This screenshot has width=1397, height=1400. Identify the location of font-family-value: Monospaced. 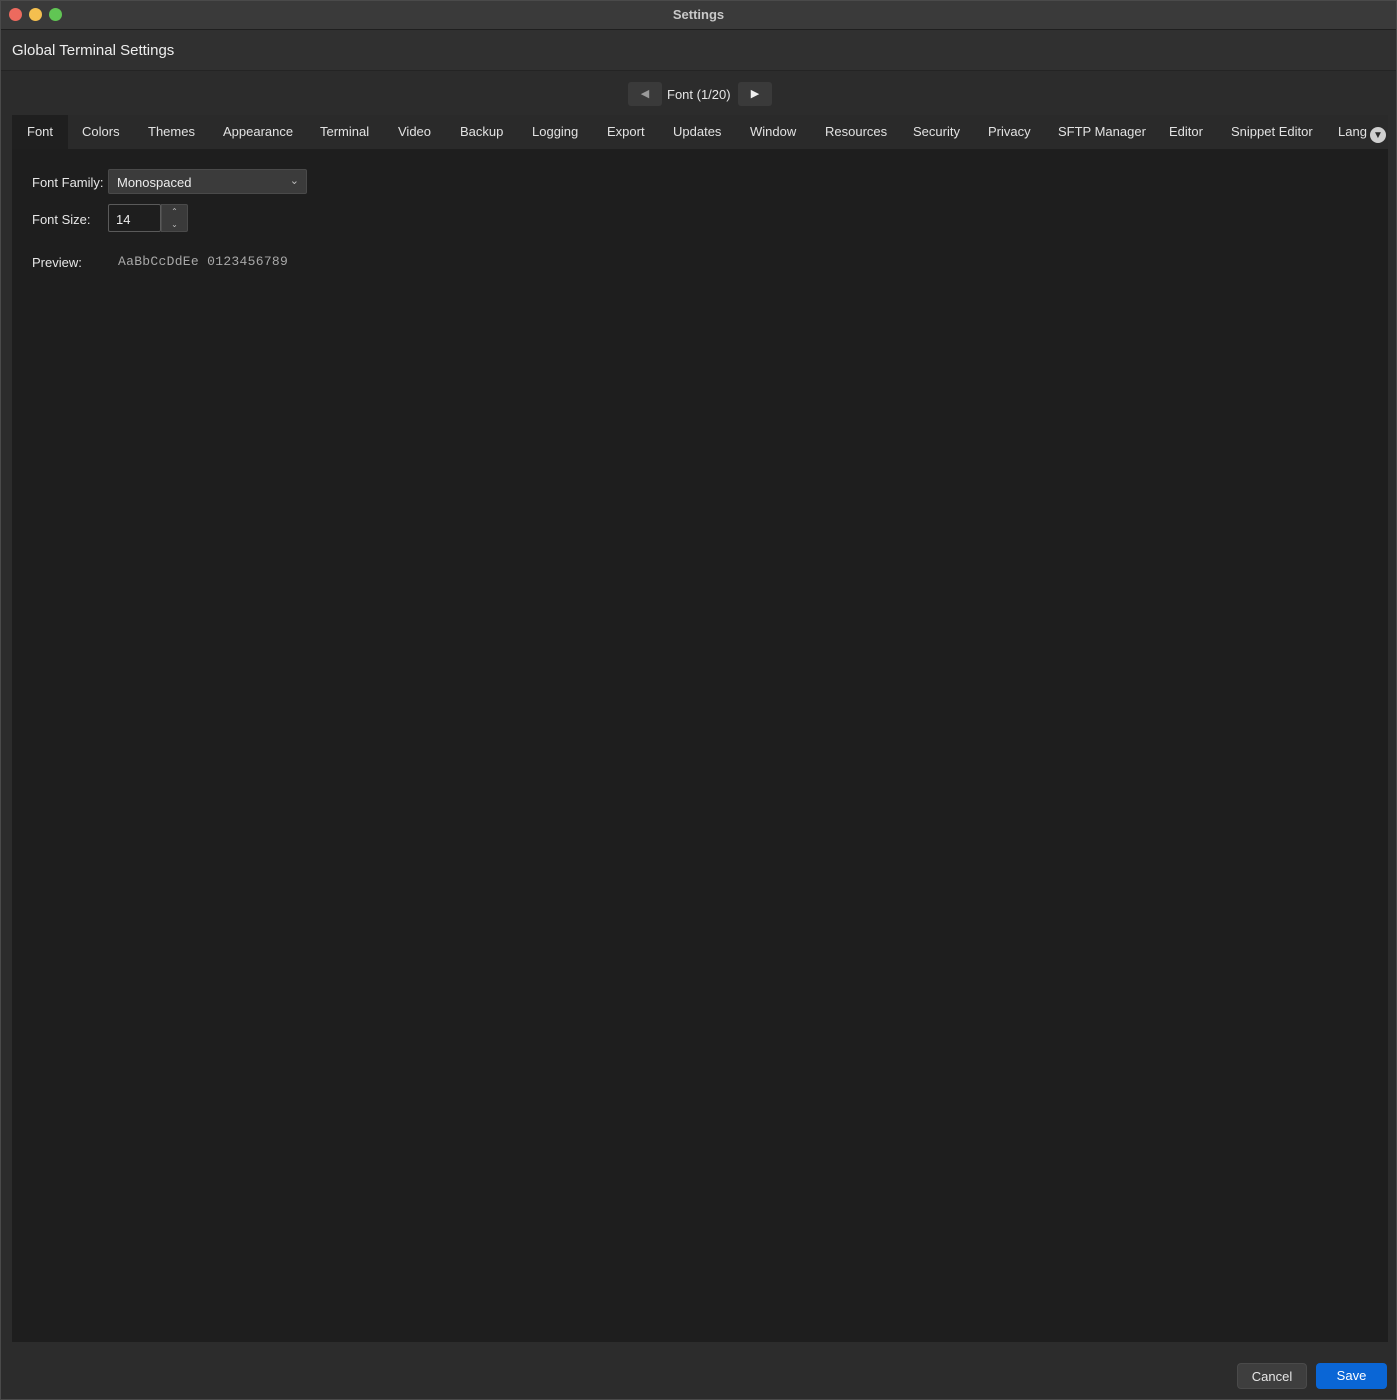
(154, 182).